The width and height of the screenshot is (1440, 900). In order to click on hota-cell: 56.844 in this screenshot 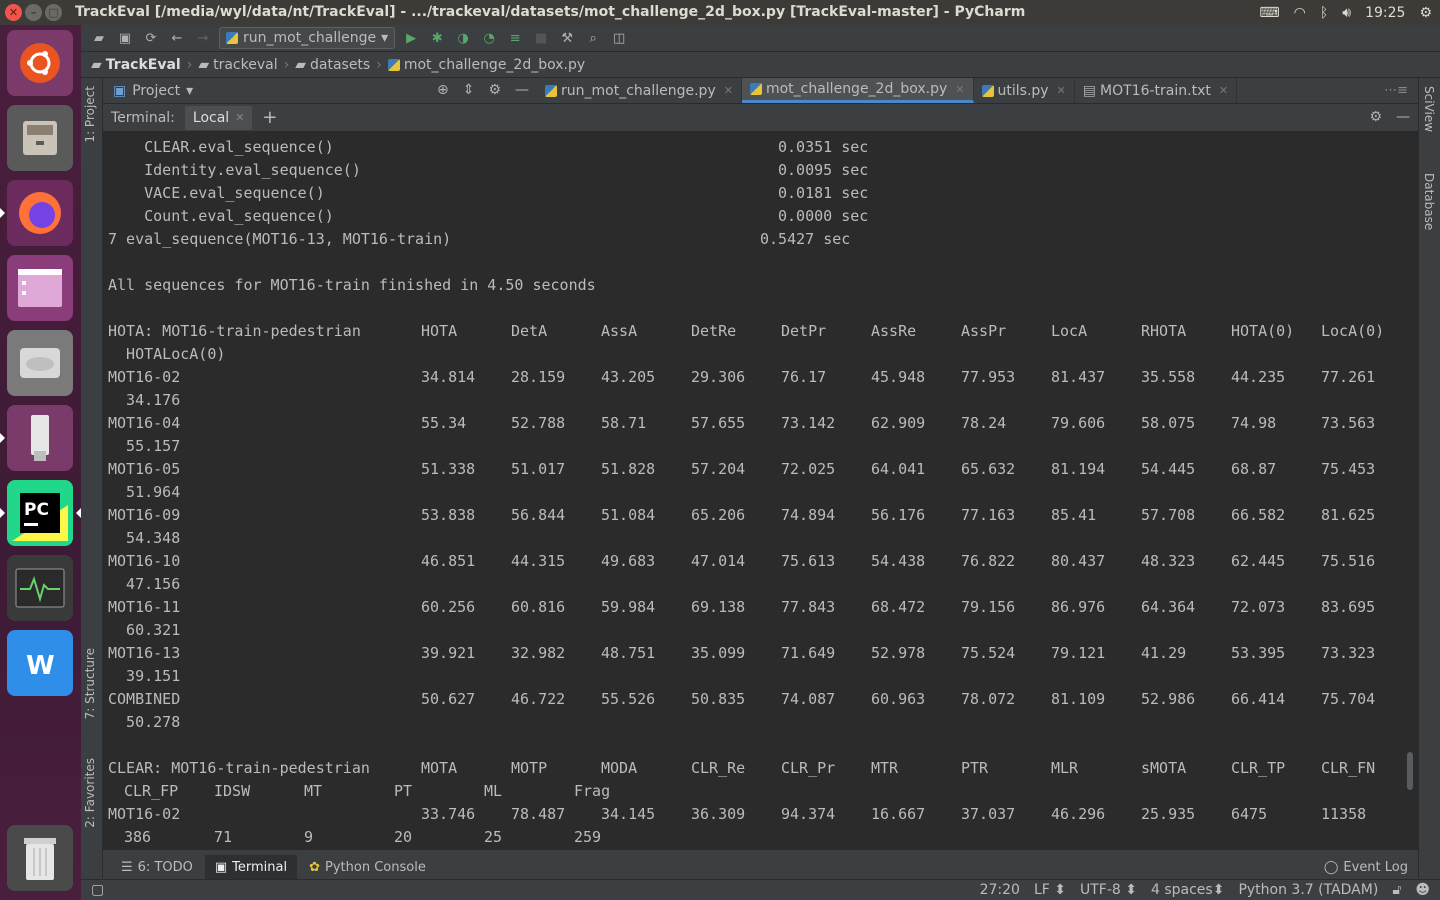, I will do `click(538, 515)`.